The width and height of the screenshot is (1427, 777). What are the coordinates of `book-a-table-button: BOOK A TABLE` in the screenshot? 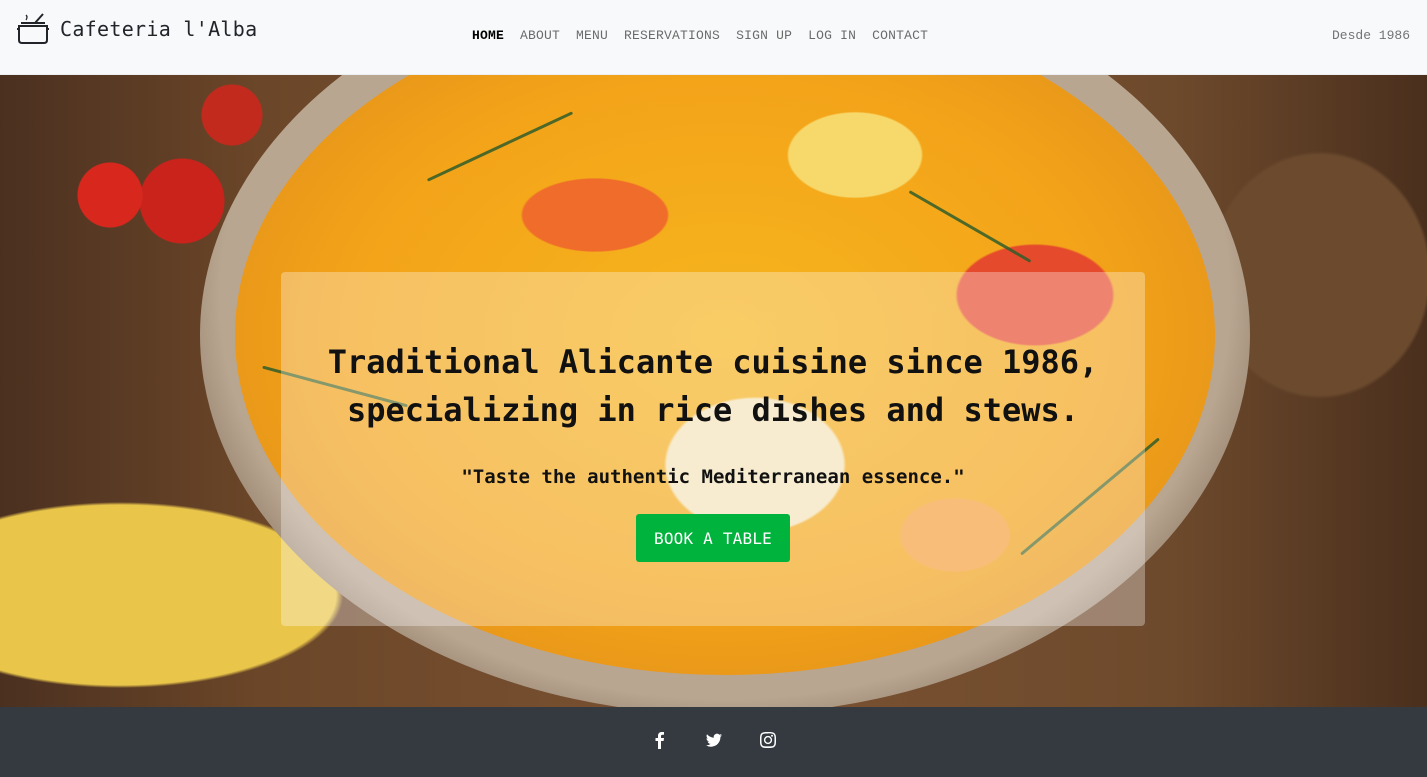 It's located at (713, 538).